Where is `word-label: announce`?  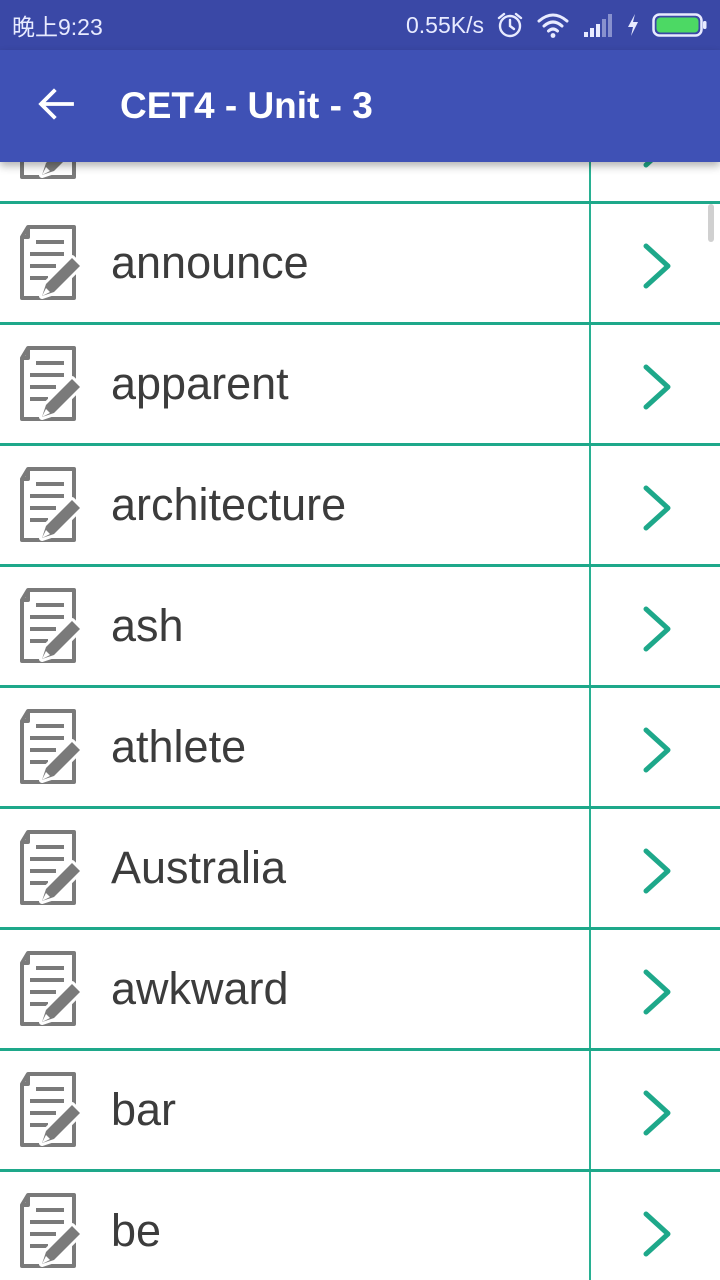
word-label: announce is located at coordinates (210, 262).